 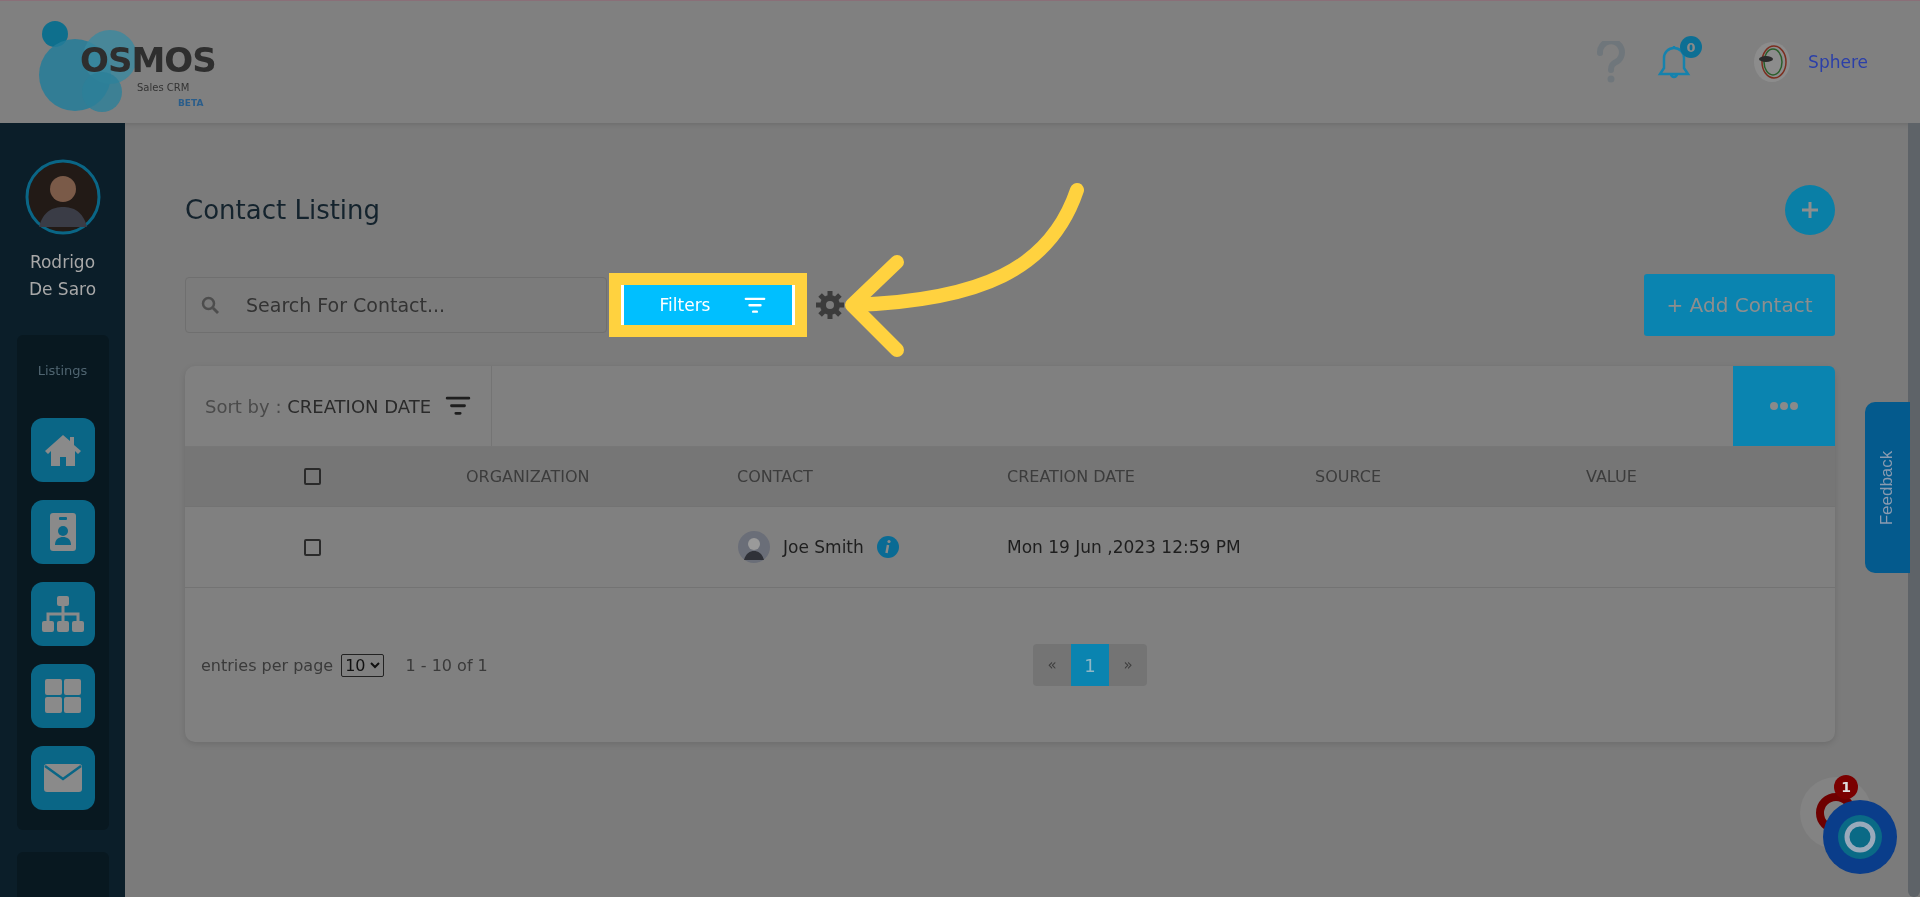 I want to click on section-label: Listings, so click(x=62, y=370).